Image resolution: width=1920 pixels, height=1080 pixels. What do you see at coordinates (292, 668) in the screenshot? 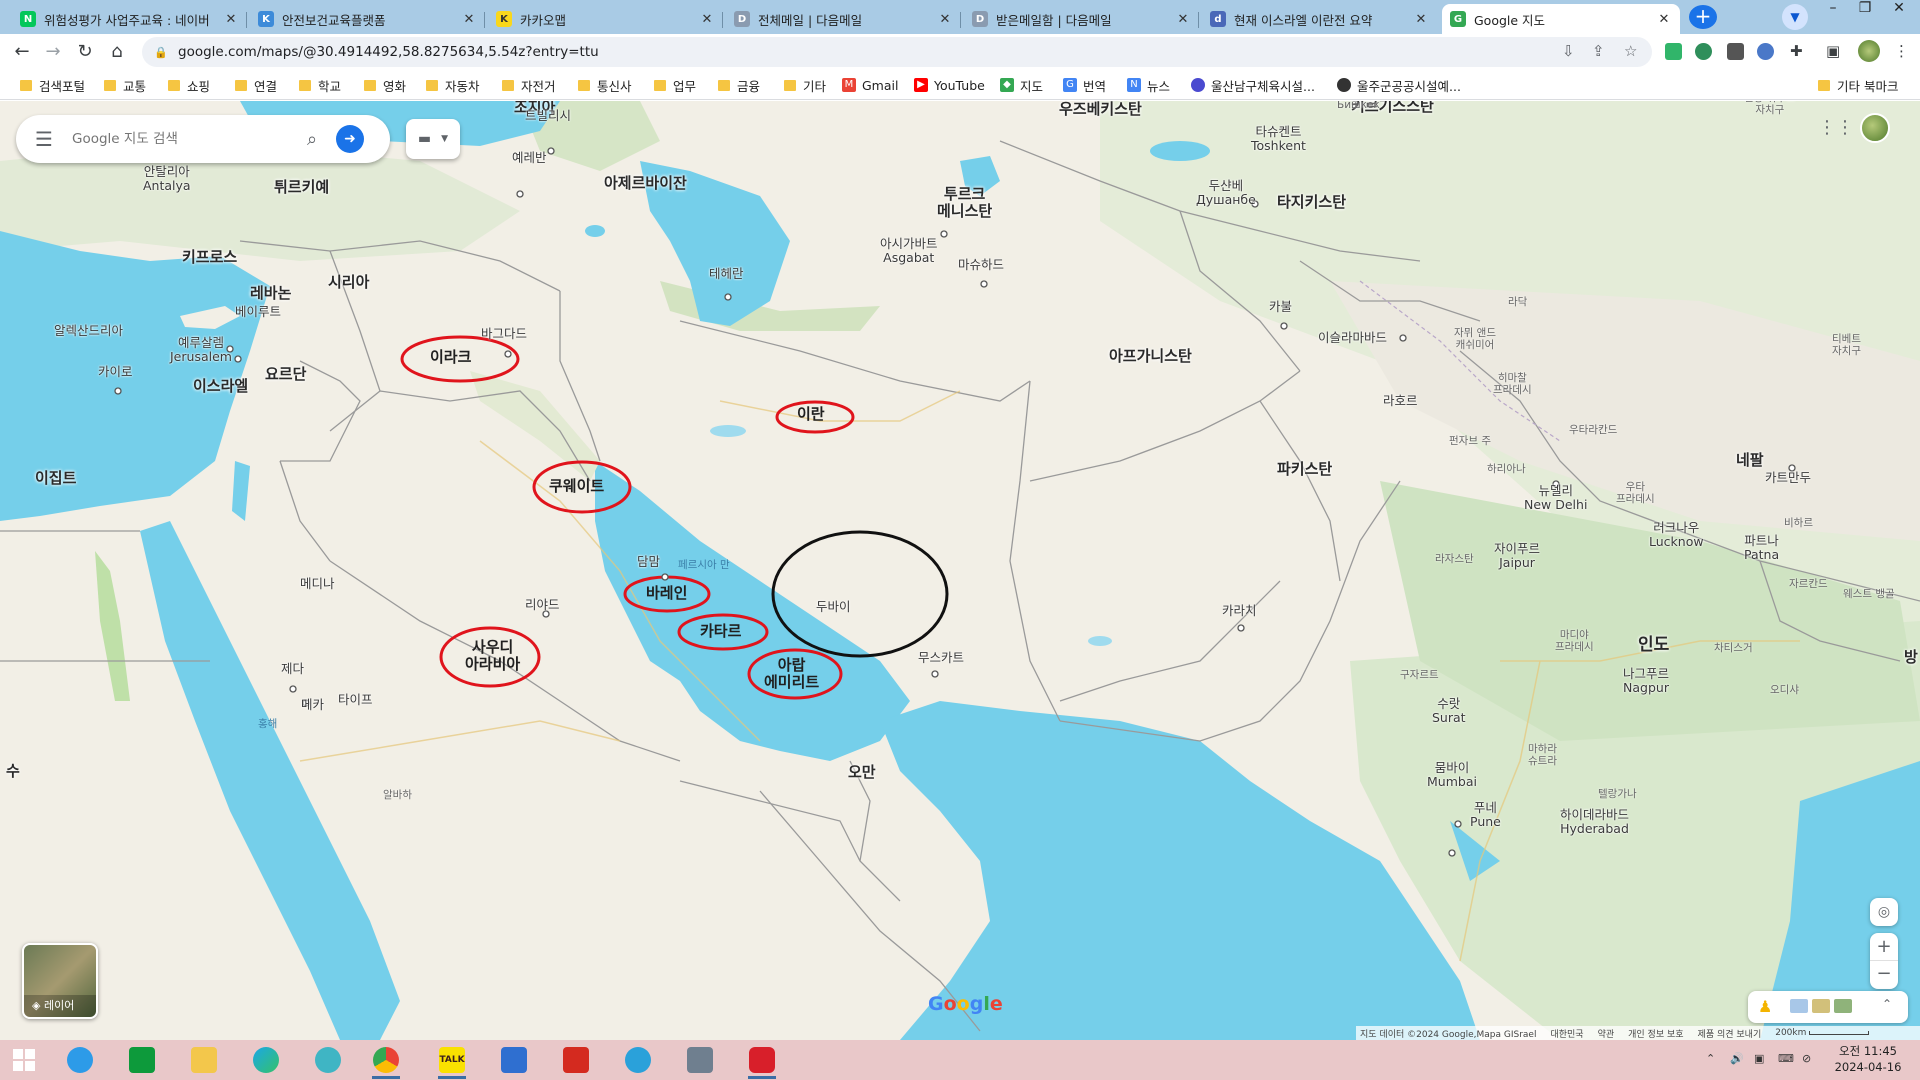
I see `map-label-jeddah: 제다` at bounding box center [292, 668].